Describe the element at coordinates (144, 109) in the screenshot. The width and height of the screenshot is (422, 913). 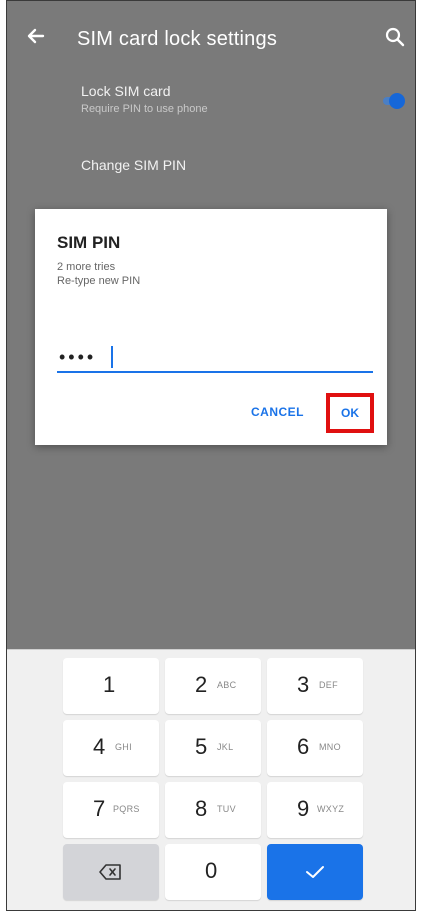
I see `lock-sim-card-subtitle: Require PIN to use phone` at that location.